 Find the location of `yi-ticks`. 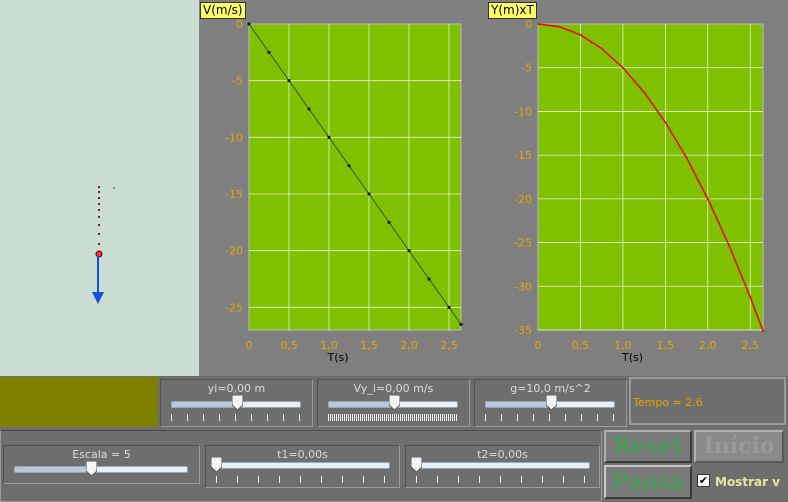

yi-ticks is located at coordinates (235, 417).